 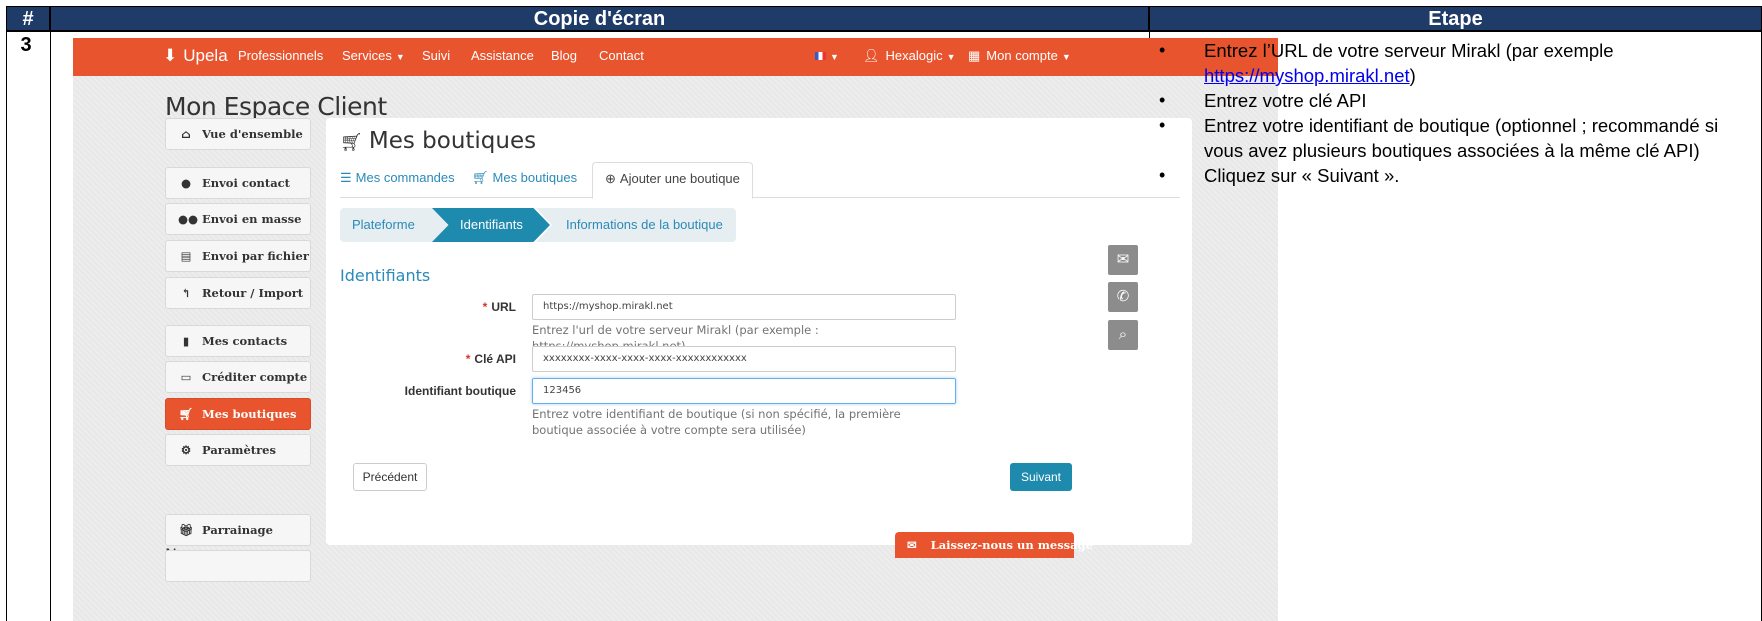 I want to click on nav-services: Services ▼, so click(x=373, y=55).